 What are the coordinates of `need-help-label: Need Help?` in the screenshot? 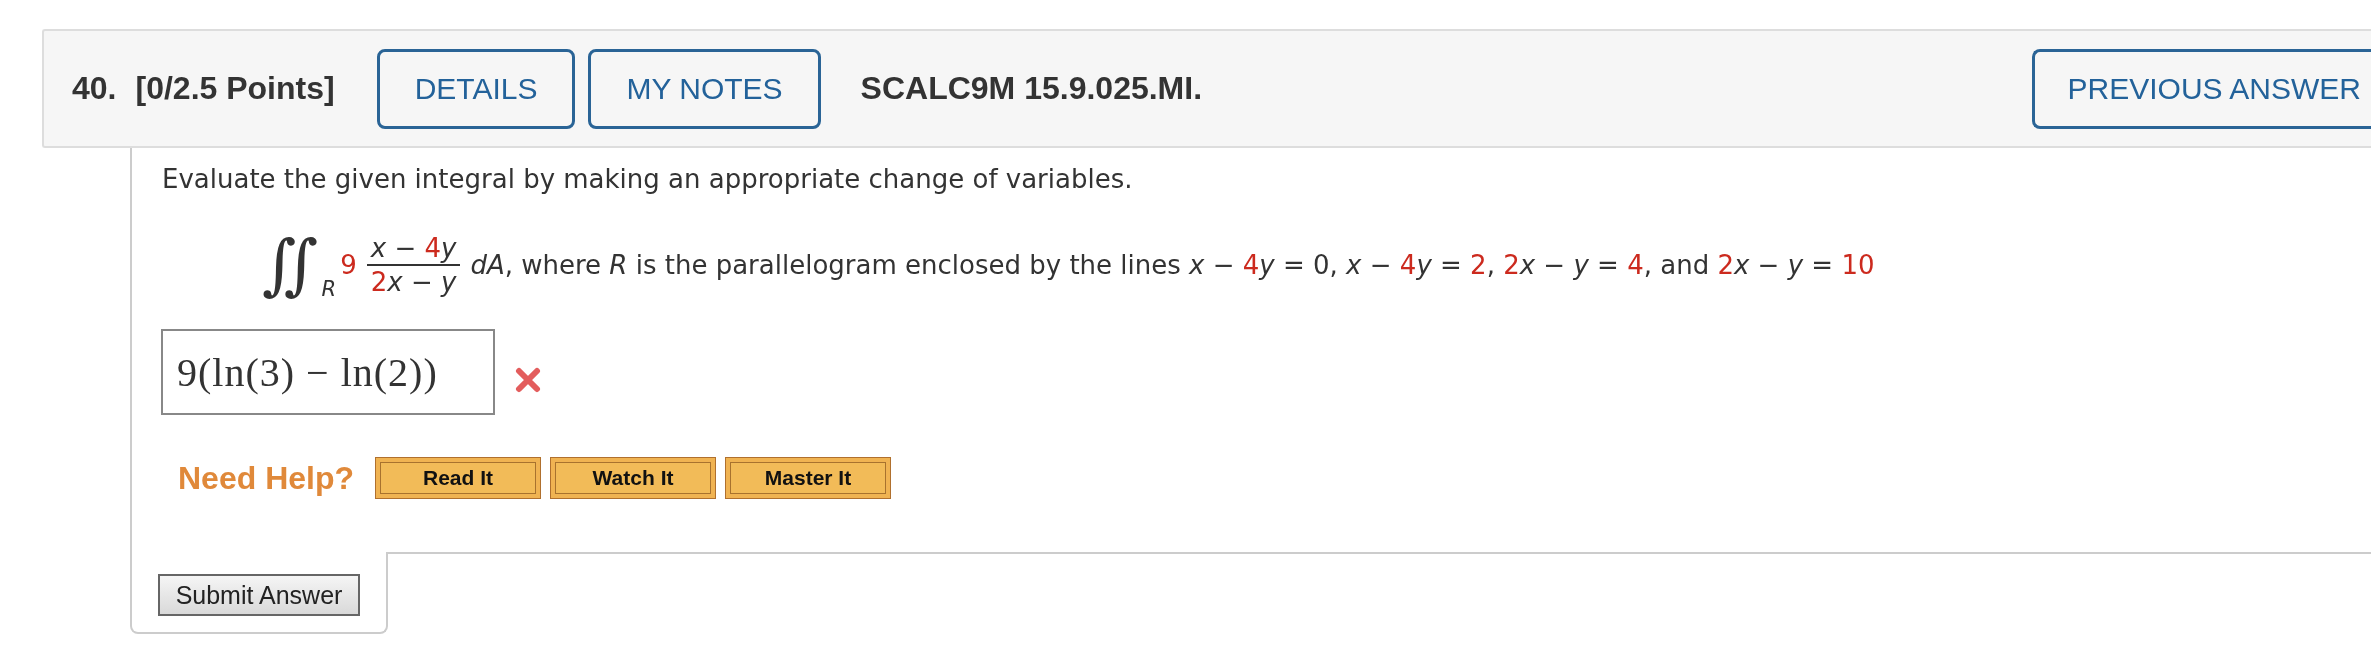 It's located at (266, 478).